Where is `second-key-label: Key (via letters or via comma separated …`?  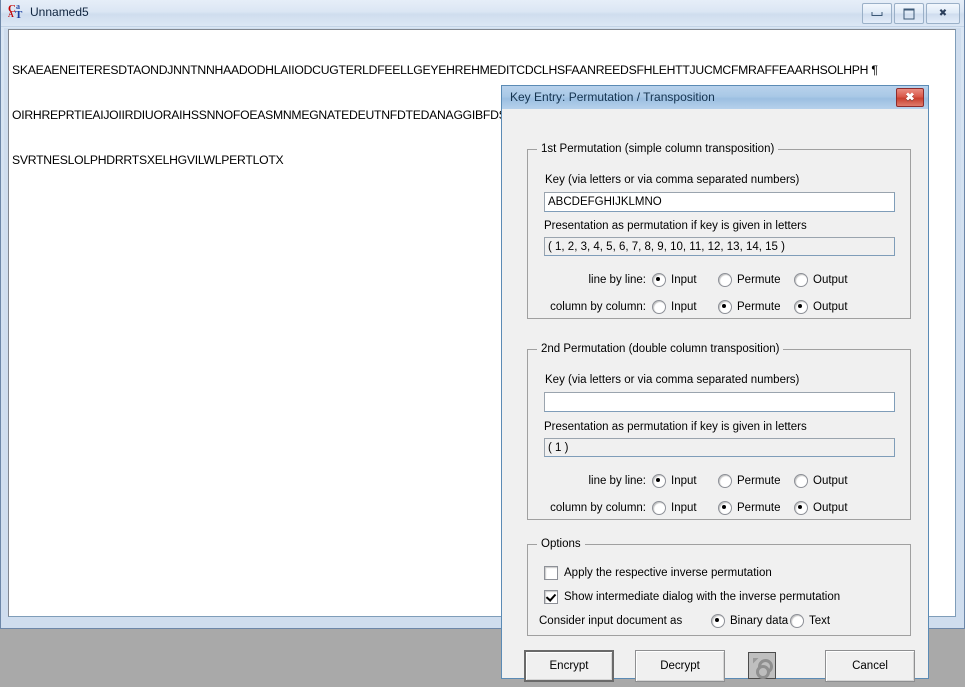 second-key-label: Key (via letters or via comma separated … is located at coordinates (672, 380).